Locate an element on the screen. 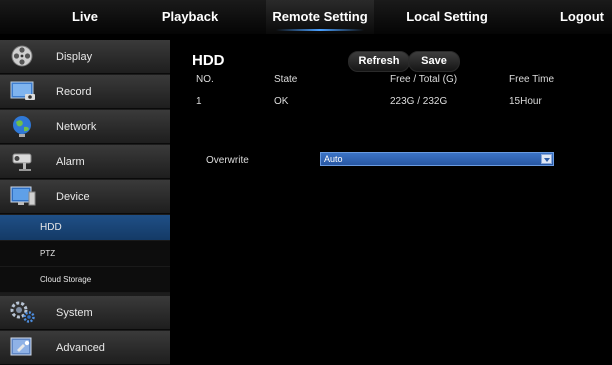 This screenshot has width=612, height=365. sidebar-subitem-cloud-storage: Cloud Storage is located at coordinates (85, 280).